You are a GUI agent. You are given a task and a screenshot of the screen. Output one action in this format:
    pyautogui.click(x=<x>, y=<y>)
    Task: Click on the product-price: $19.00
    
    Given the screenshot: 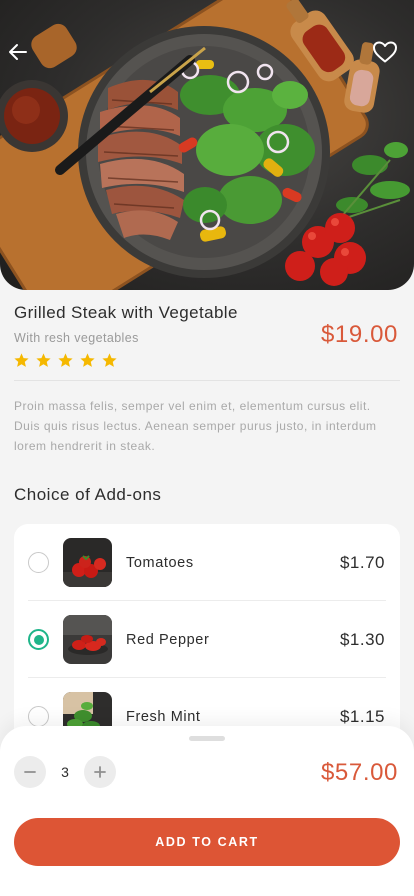 What is the action you would take?
    pyautogui.click(x=359, y=334)
    